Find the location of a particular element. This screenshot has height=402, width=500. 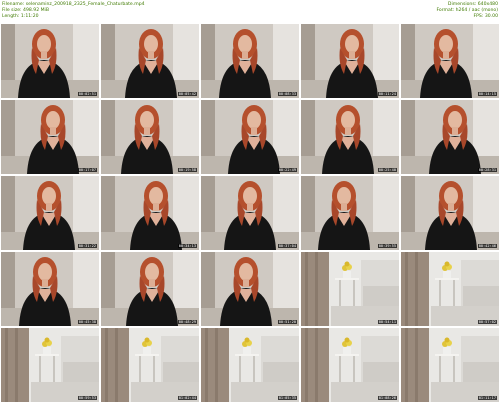

thumbnail-timestamp: 00:28:31 is located at coordinates (487, 170).